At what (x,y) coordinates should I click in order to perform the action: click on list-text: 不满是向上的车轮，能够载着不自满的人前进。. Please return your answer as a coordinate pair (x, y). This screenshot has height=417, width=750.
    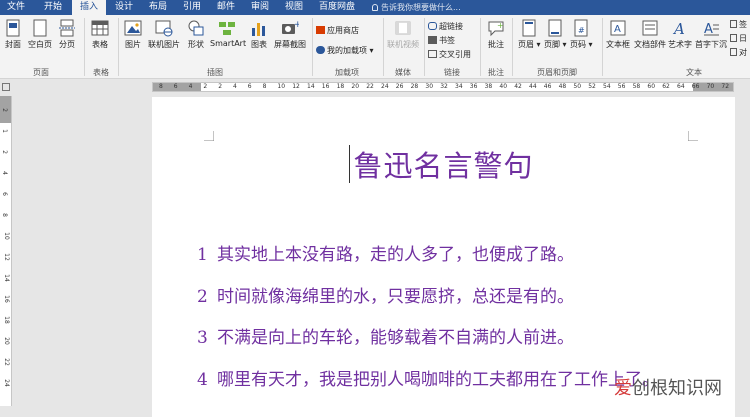
    Looking at the image, I should click on (395, 338).